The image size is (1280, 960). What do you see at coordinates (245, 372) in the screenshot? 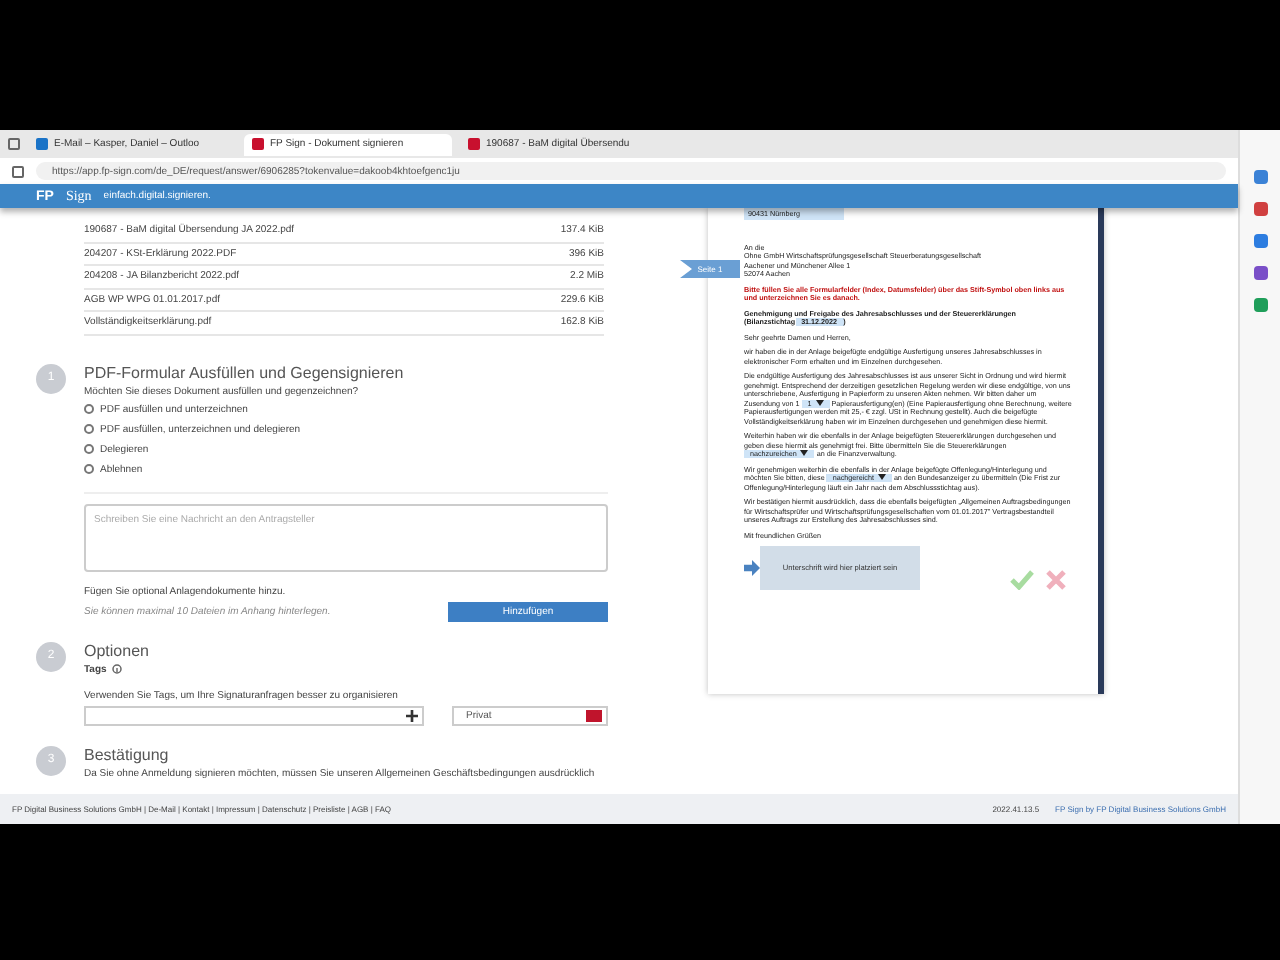
I see `step-title: PDF-Formular Ausfüllen und Gegensignieren` at bounding box center [245, 372].